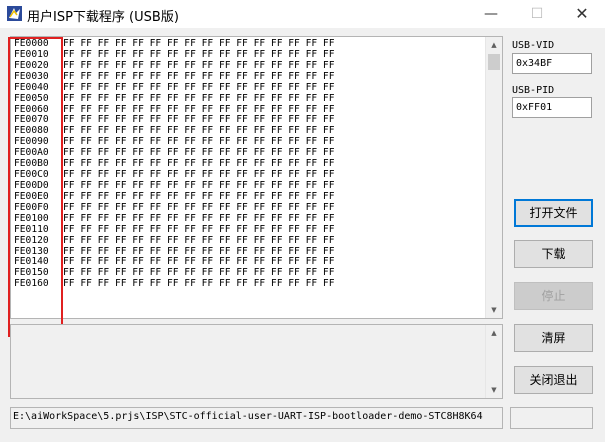 The width and height of the screenshot is (605, 442). I want to click on maximize-button: ☐, so click(537, 14).